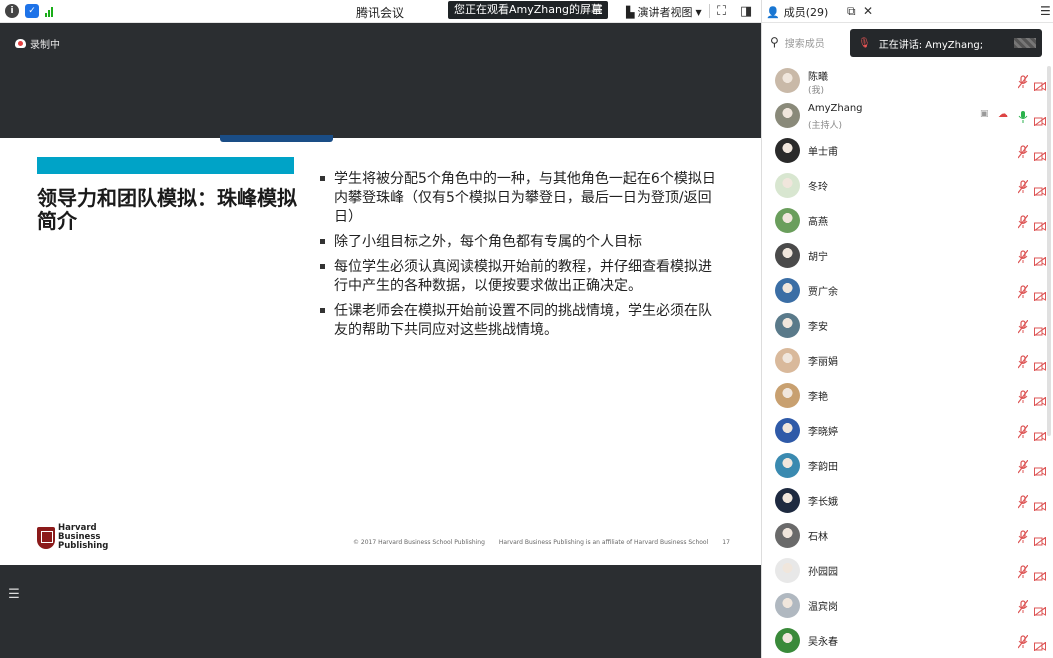  What do you see at coordinates (83, 546) in the screenshot?
I see `logo-line: Publishing` at bounding box center [83, 546].